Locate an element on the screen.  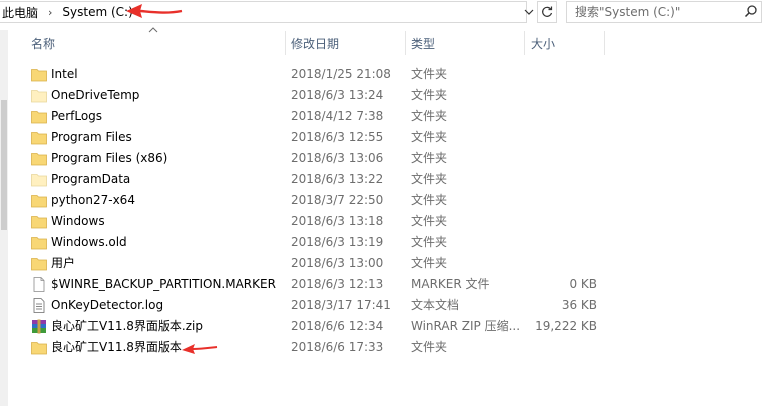
file-list-item: python27-x64 2018/3/7 22:50 文件夹 is located at coordinates (381, 200).